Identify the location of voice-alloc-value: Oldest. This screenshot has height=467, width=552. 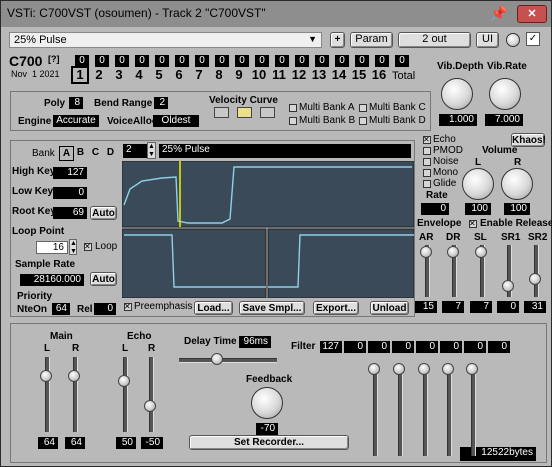
(176, 121).